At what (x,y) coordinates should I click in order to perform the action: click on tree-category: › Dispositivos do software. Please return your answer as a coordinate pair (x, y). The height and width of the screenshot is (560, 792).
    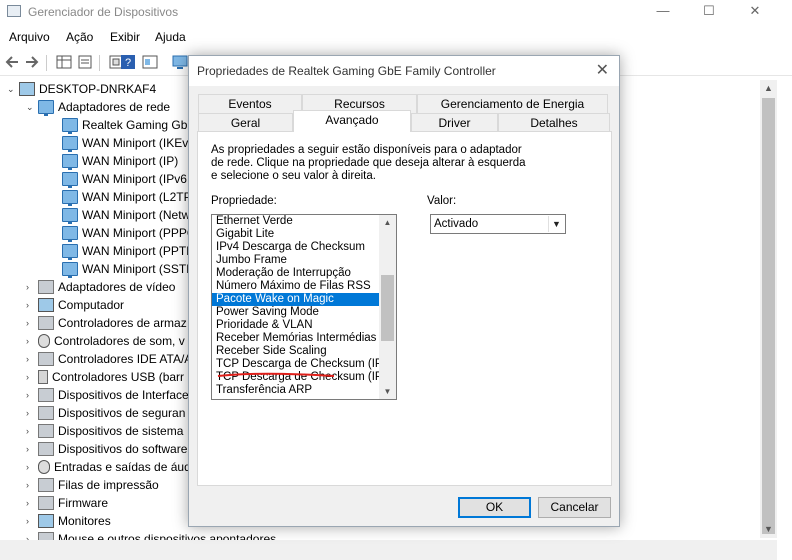
    Looking at the image, I should click on (106, 449).